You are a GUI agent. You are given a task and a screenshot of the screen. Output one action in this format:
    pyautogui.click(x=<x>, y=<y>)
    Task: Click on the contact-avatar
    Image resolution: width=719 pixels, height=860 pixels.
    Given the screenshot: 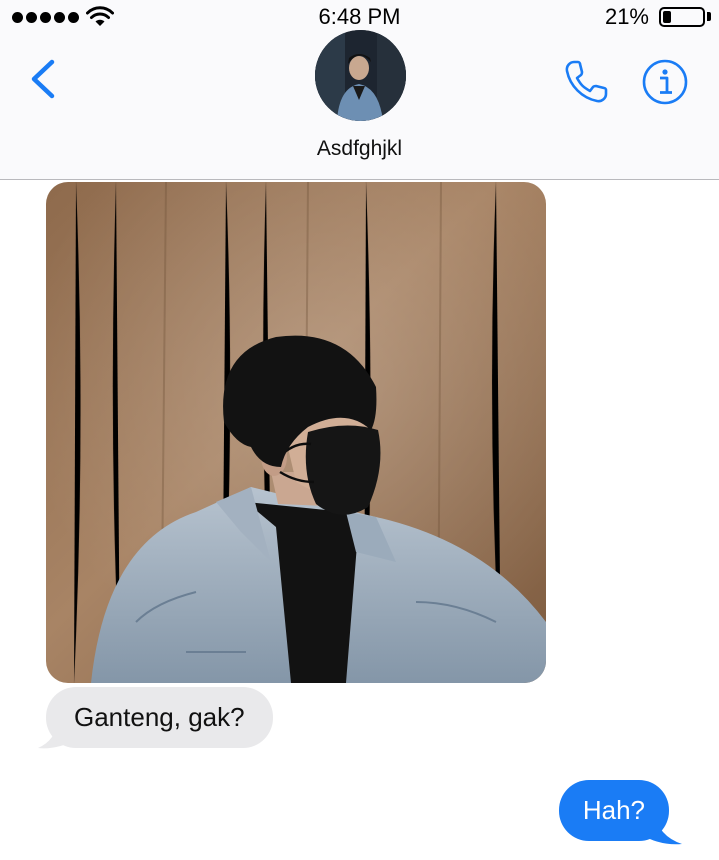 What is the action you would take?
    pyautogui.click(x=360, y=75)
    